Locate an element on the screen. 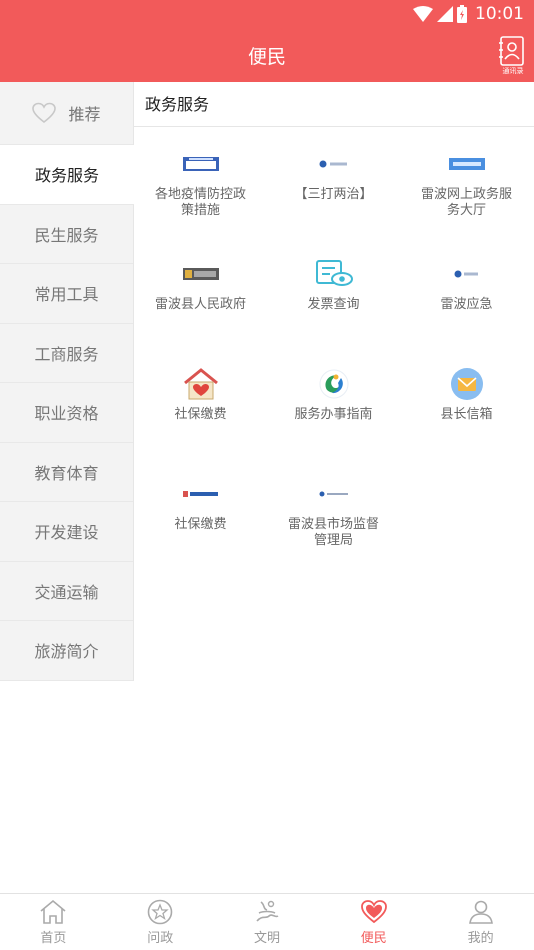  service-label: 【三打两治】 is located at coordinates (333, 194).